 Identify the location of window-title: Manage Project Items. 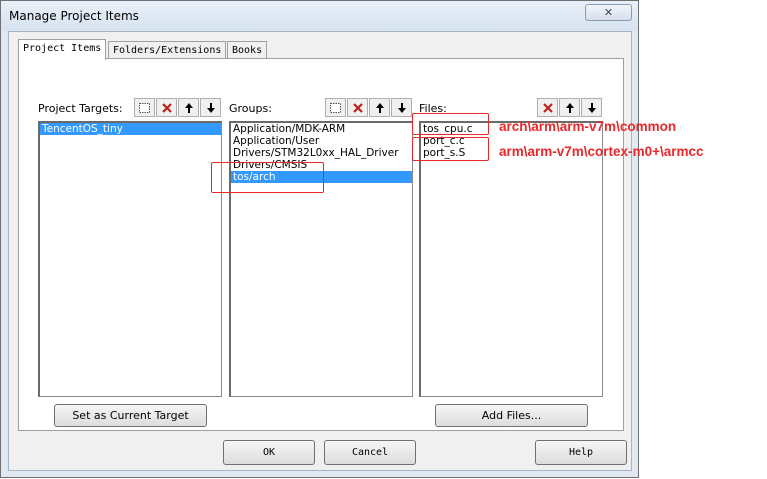
(74, 16).